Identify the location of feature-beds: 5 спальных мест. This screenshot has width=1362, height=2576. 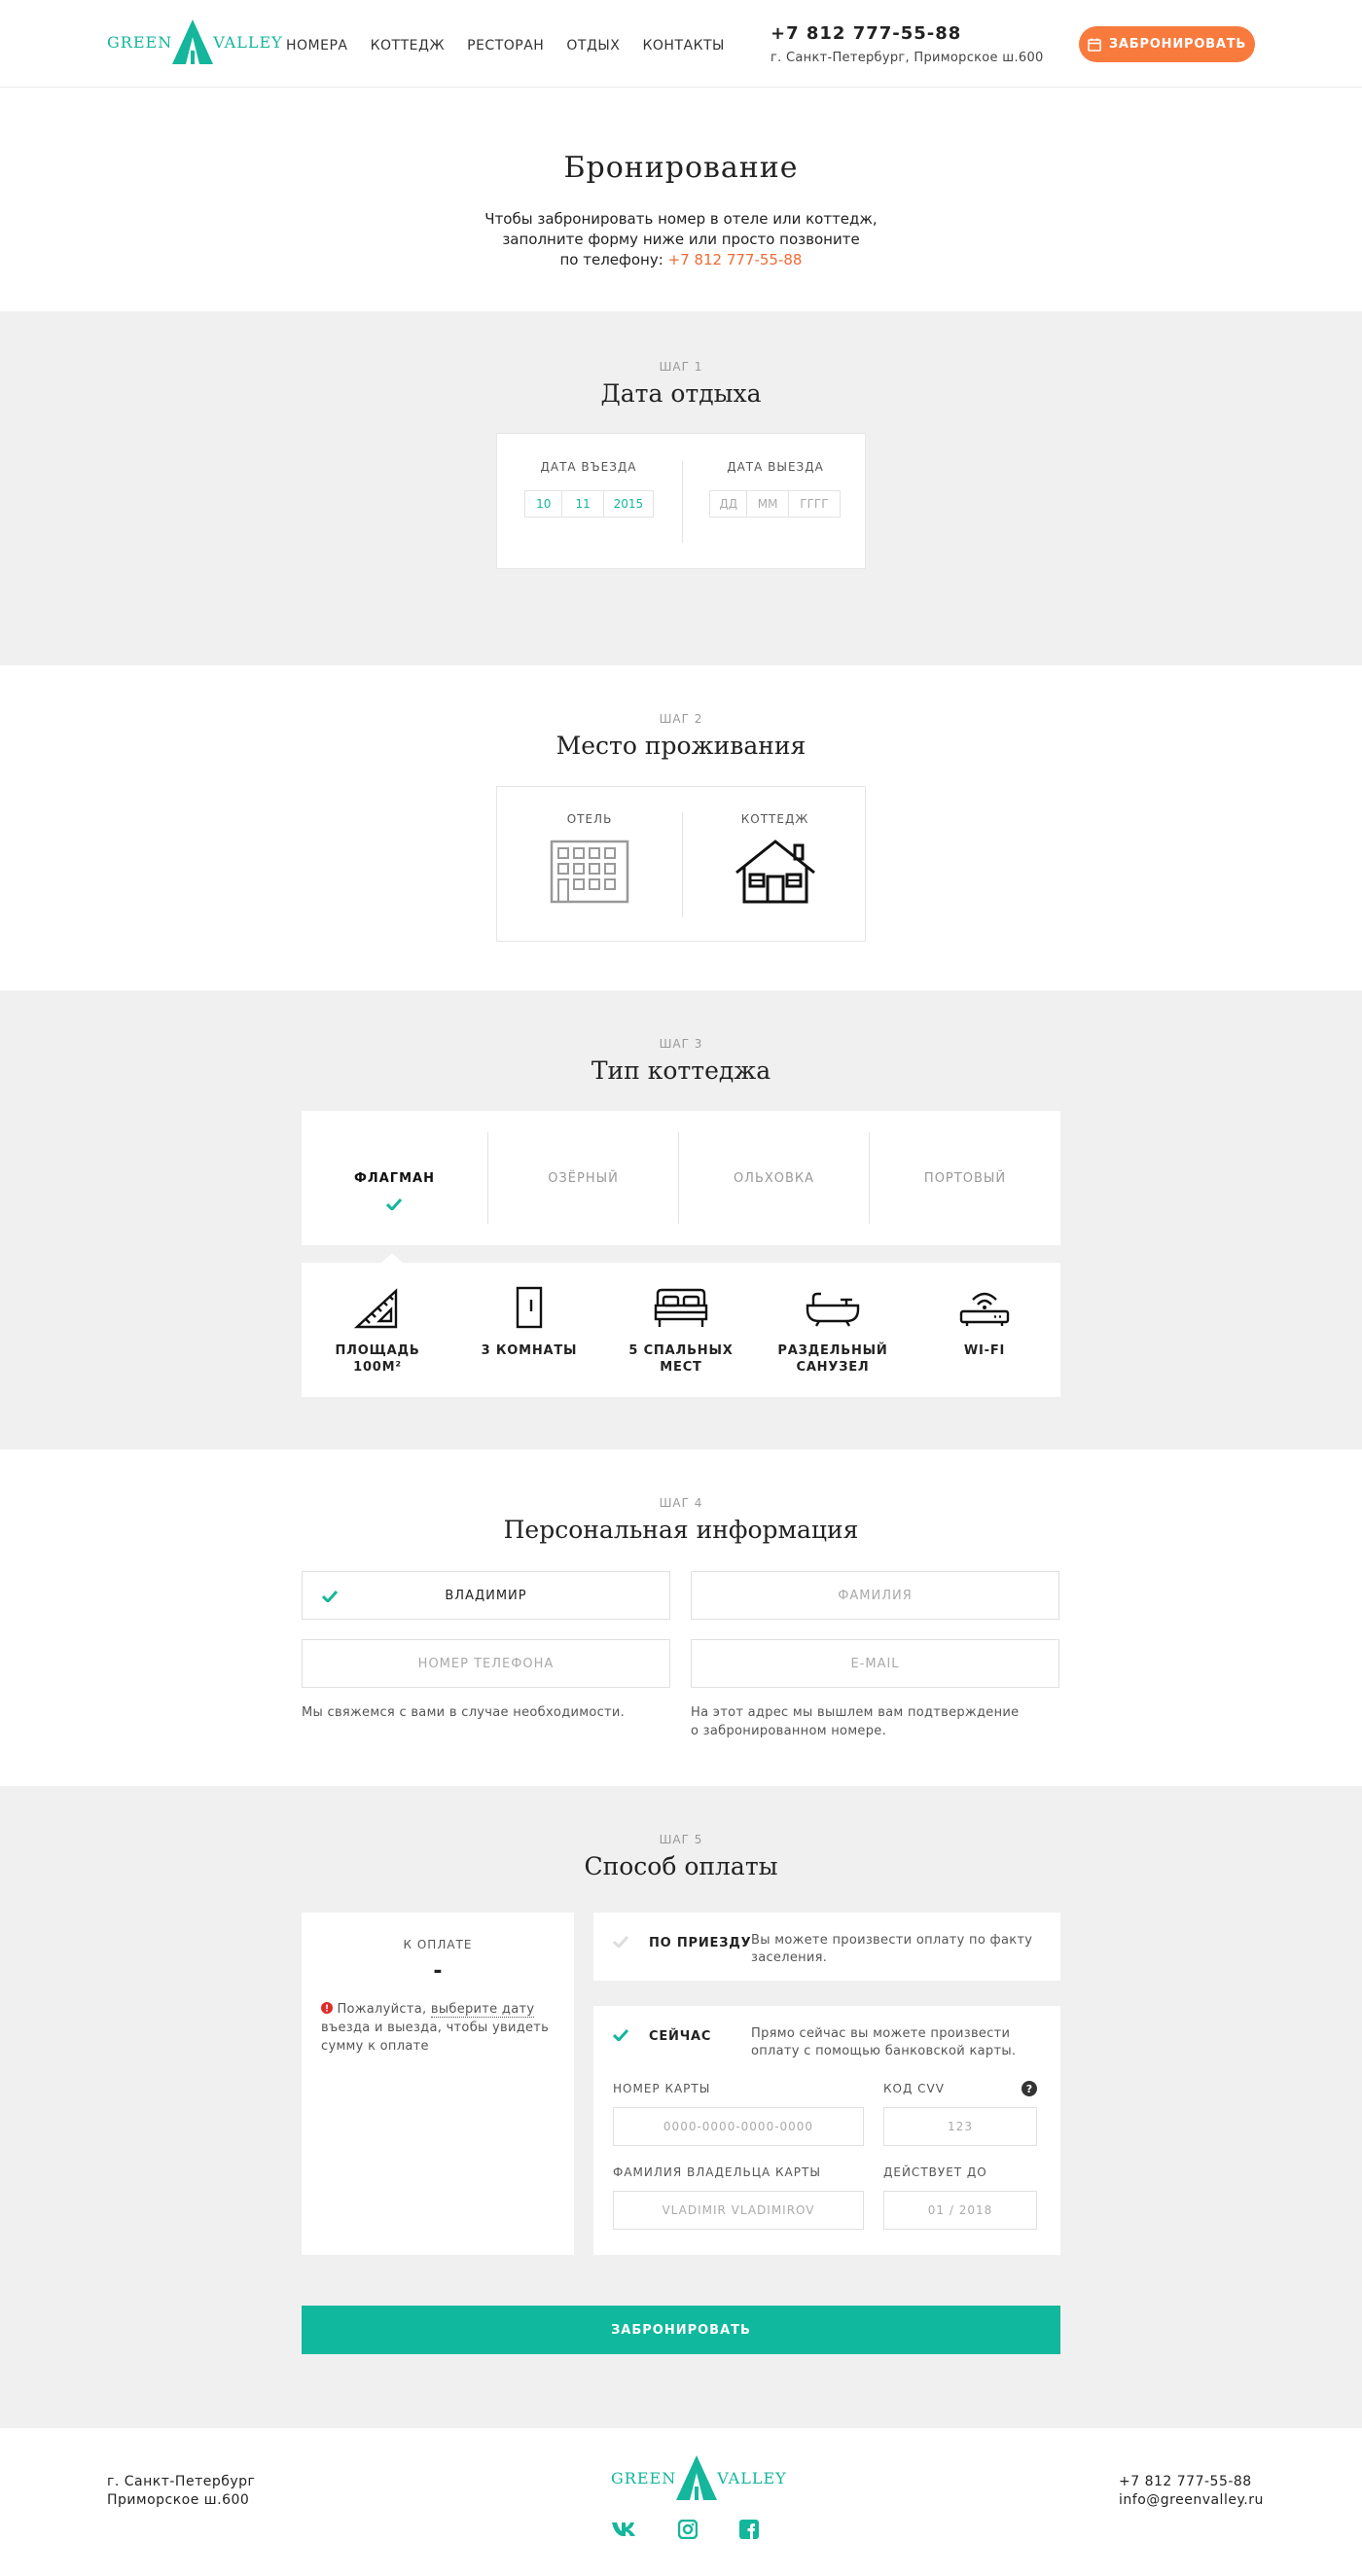
(681, 1330).